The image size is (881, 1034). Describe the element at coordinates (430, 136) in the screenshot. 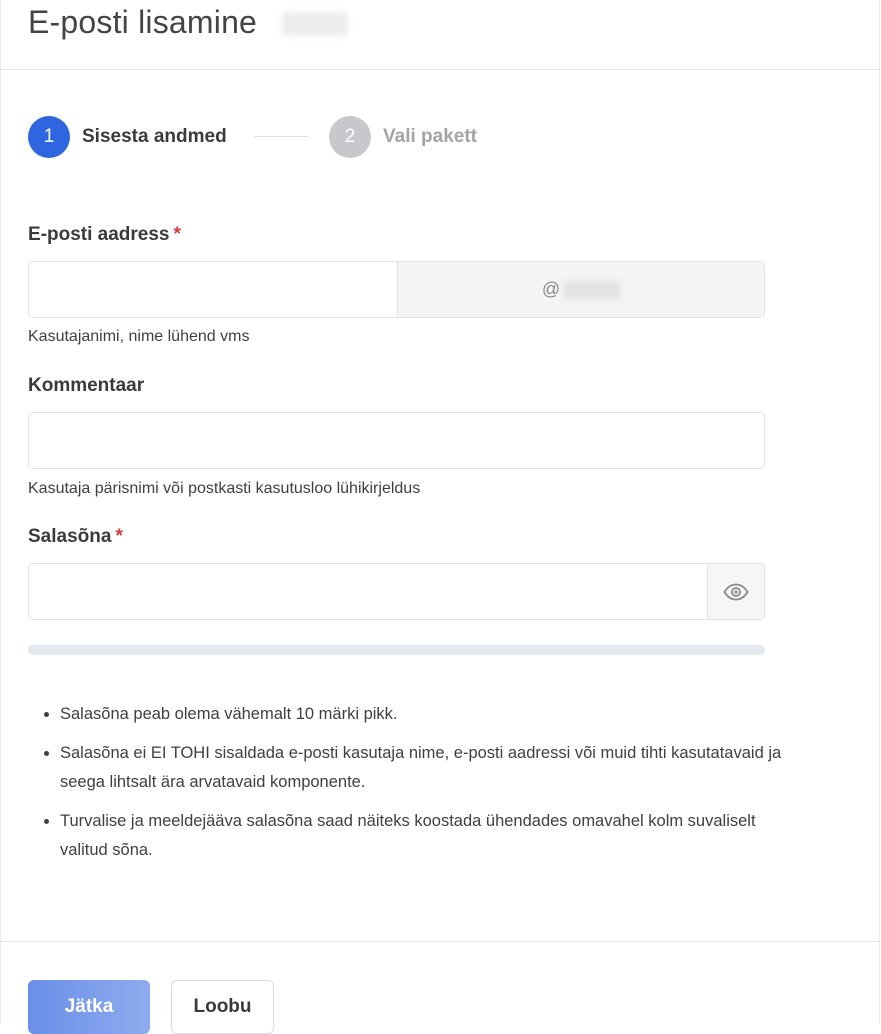

I see `step-label: Vali pakett` at that location.